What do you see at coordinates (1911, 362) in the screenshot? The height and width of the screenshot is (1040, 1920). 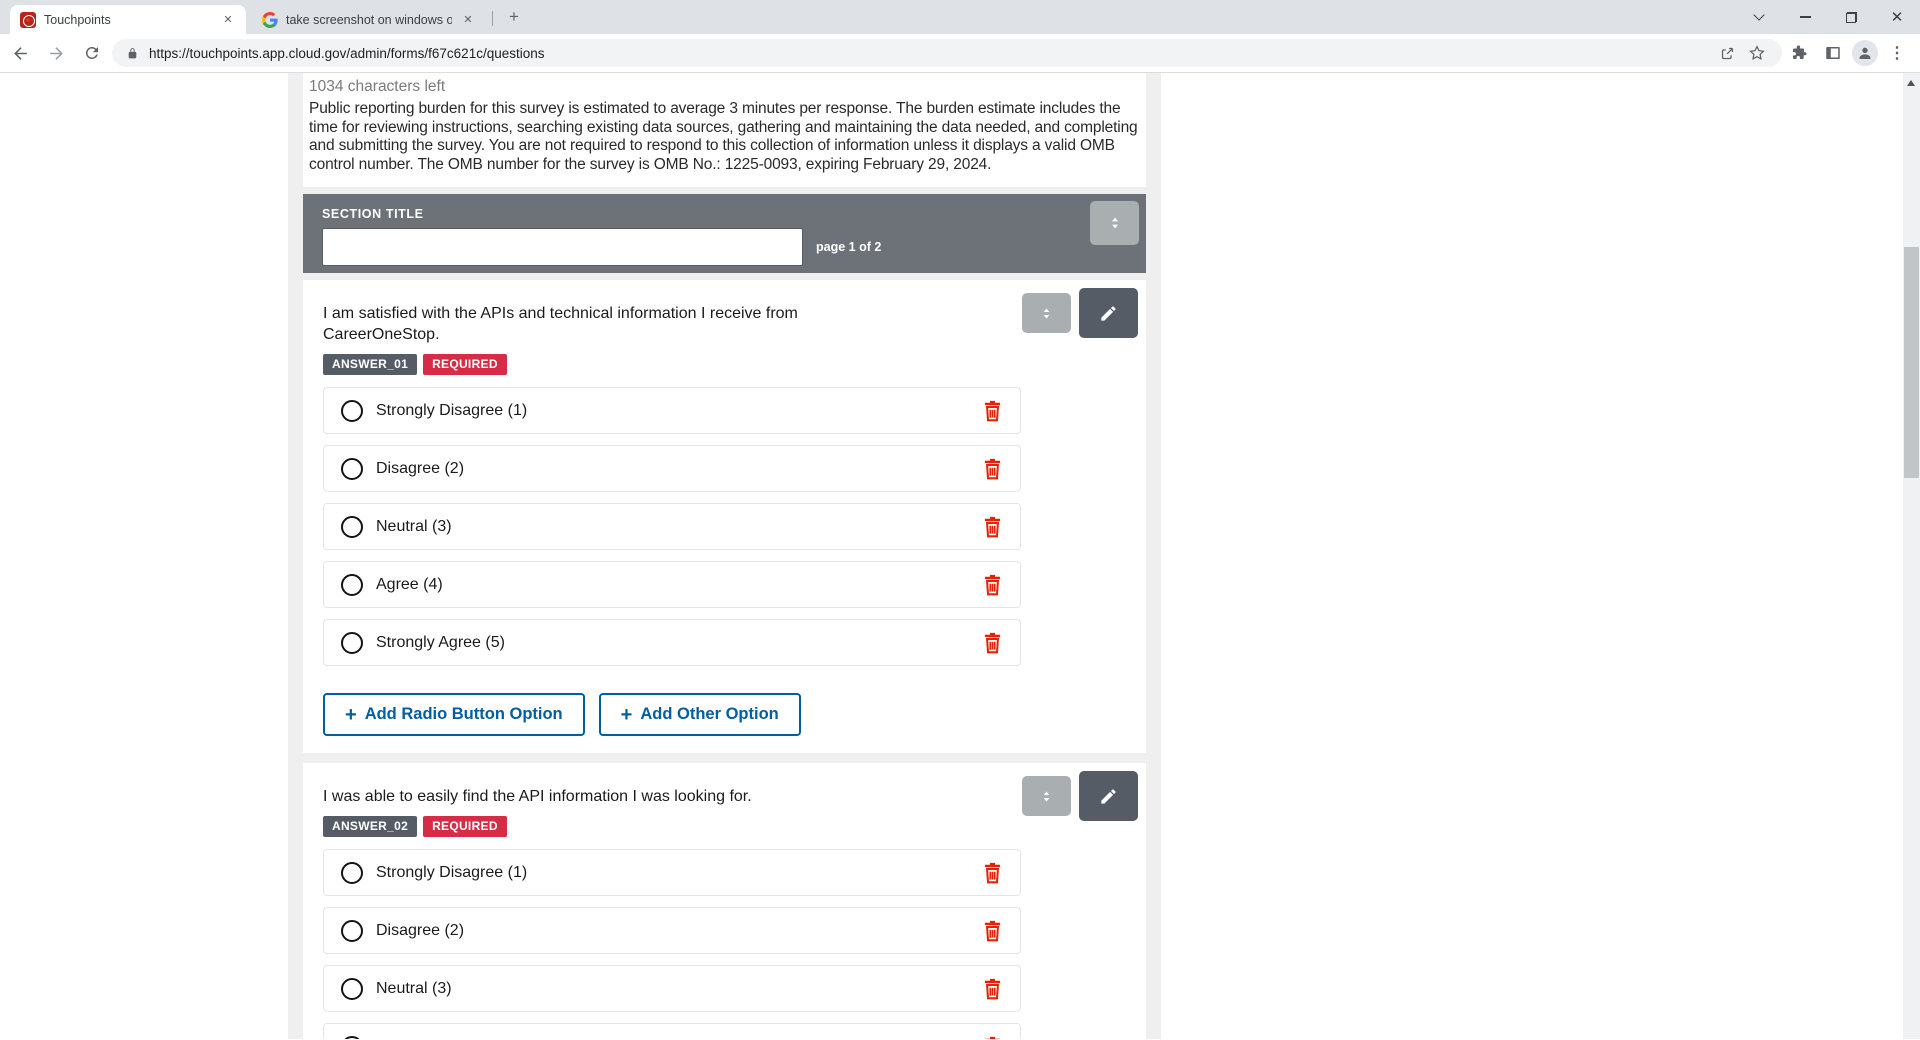 I see `scrollbar-thumb` at bounding box center [1911, 362].